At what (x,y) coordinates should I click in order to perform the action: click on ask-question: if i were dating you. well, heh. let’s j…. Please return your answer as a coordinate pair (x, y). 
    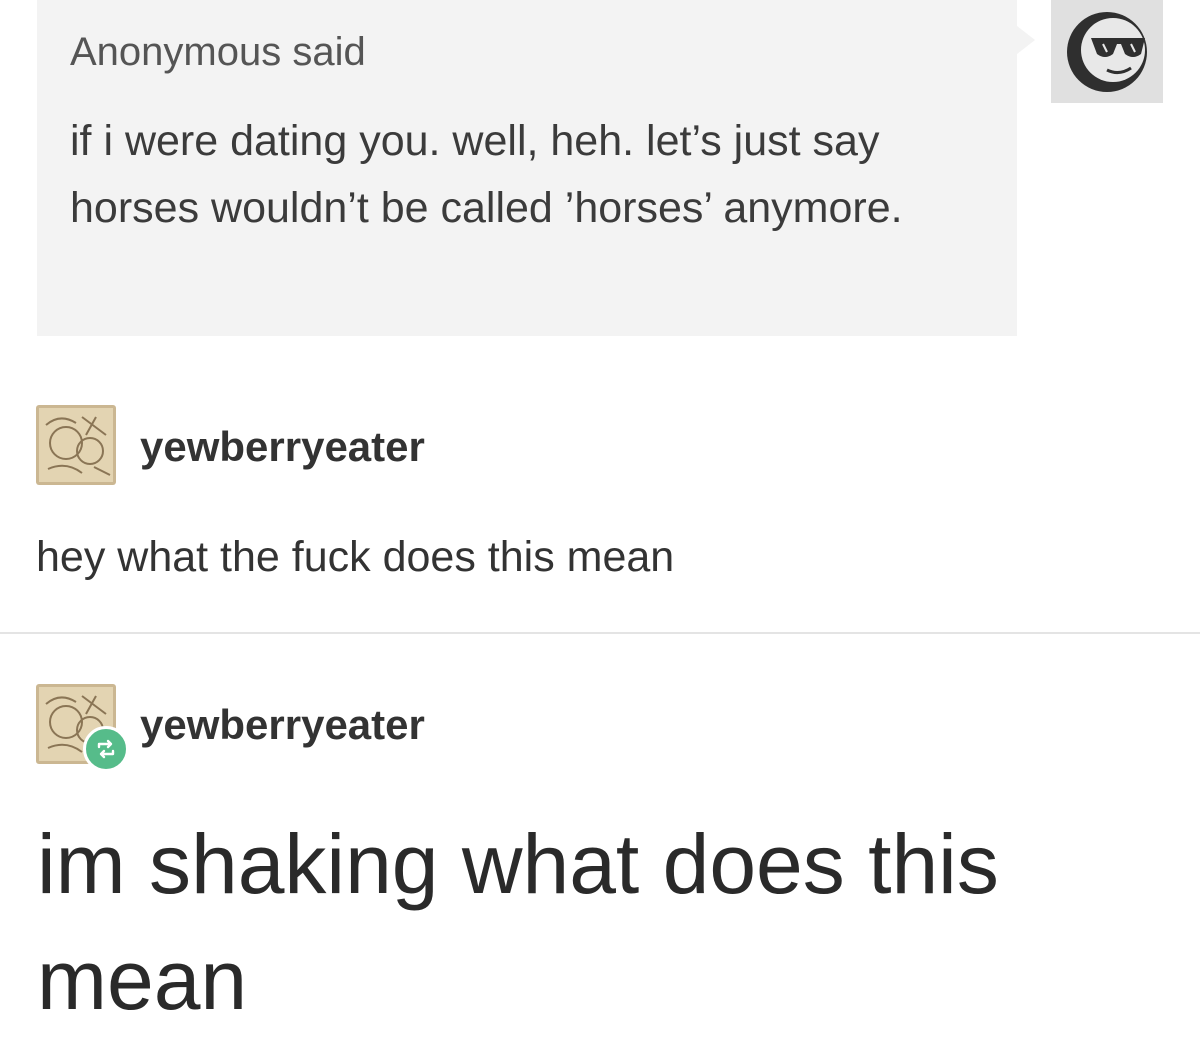
    Looking at the image, I should click on (486, 174).